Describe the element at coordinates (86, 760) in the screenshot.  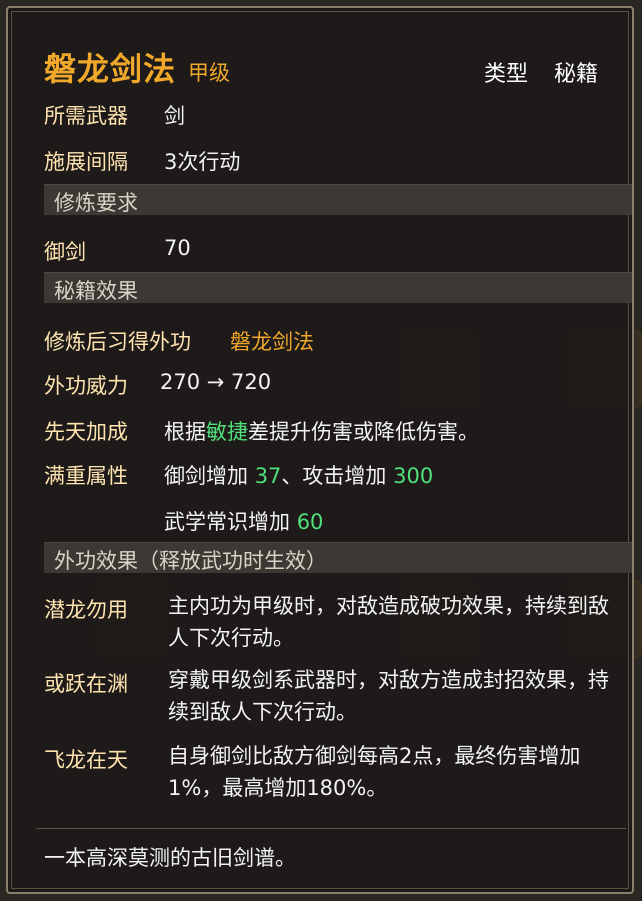
I see `external-item-label: 飞龙在天` at that location.